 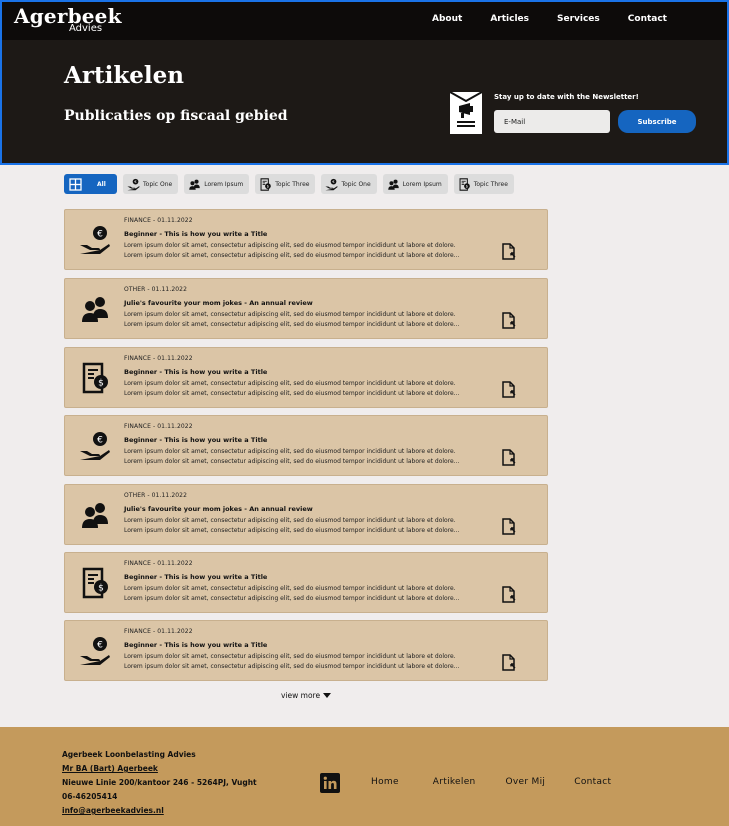 I want to click on grid-icon, so click(x=75, y=184).